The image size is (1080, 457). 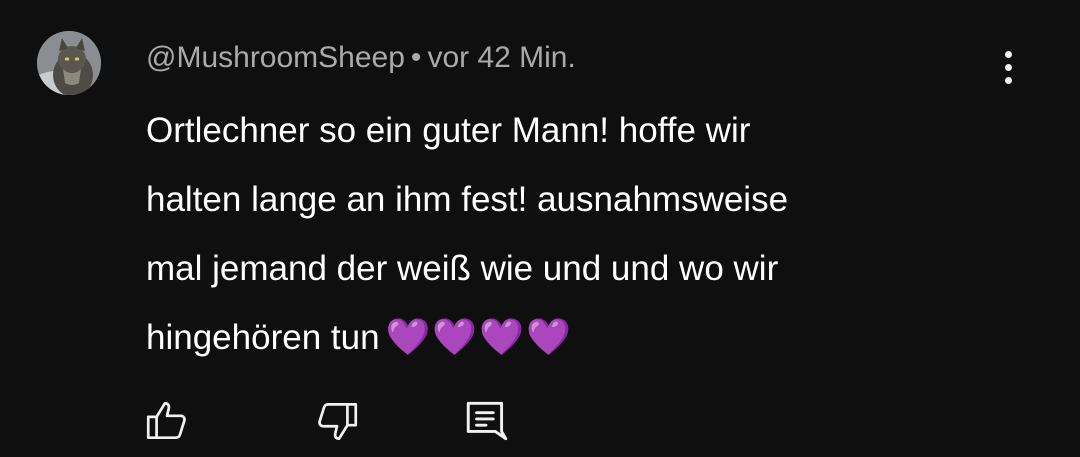 I want to click on thumbs-up-icon, so click(x=166, y=420).